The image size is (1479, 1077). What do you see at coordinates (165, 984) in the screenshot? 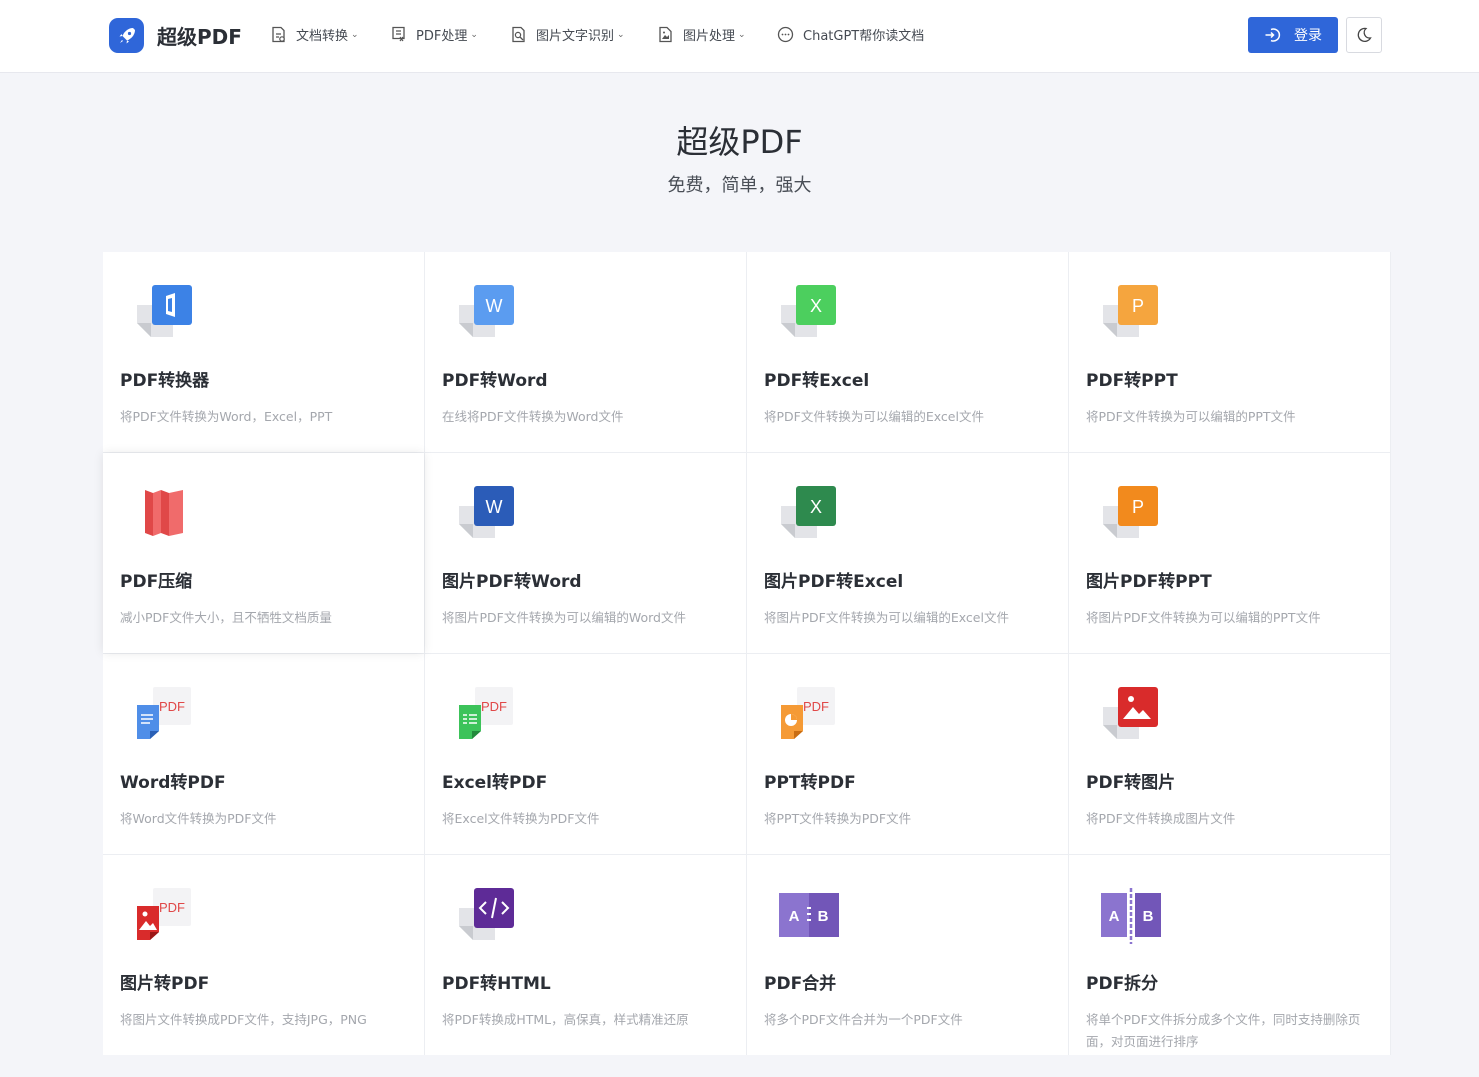
I see `tool-title: 图片转PDF` at bounding box center [165, 984].